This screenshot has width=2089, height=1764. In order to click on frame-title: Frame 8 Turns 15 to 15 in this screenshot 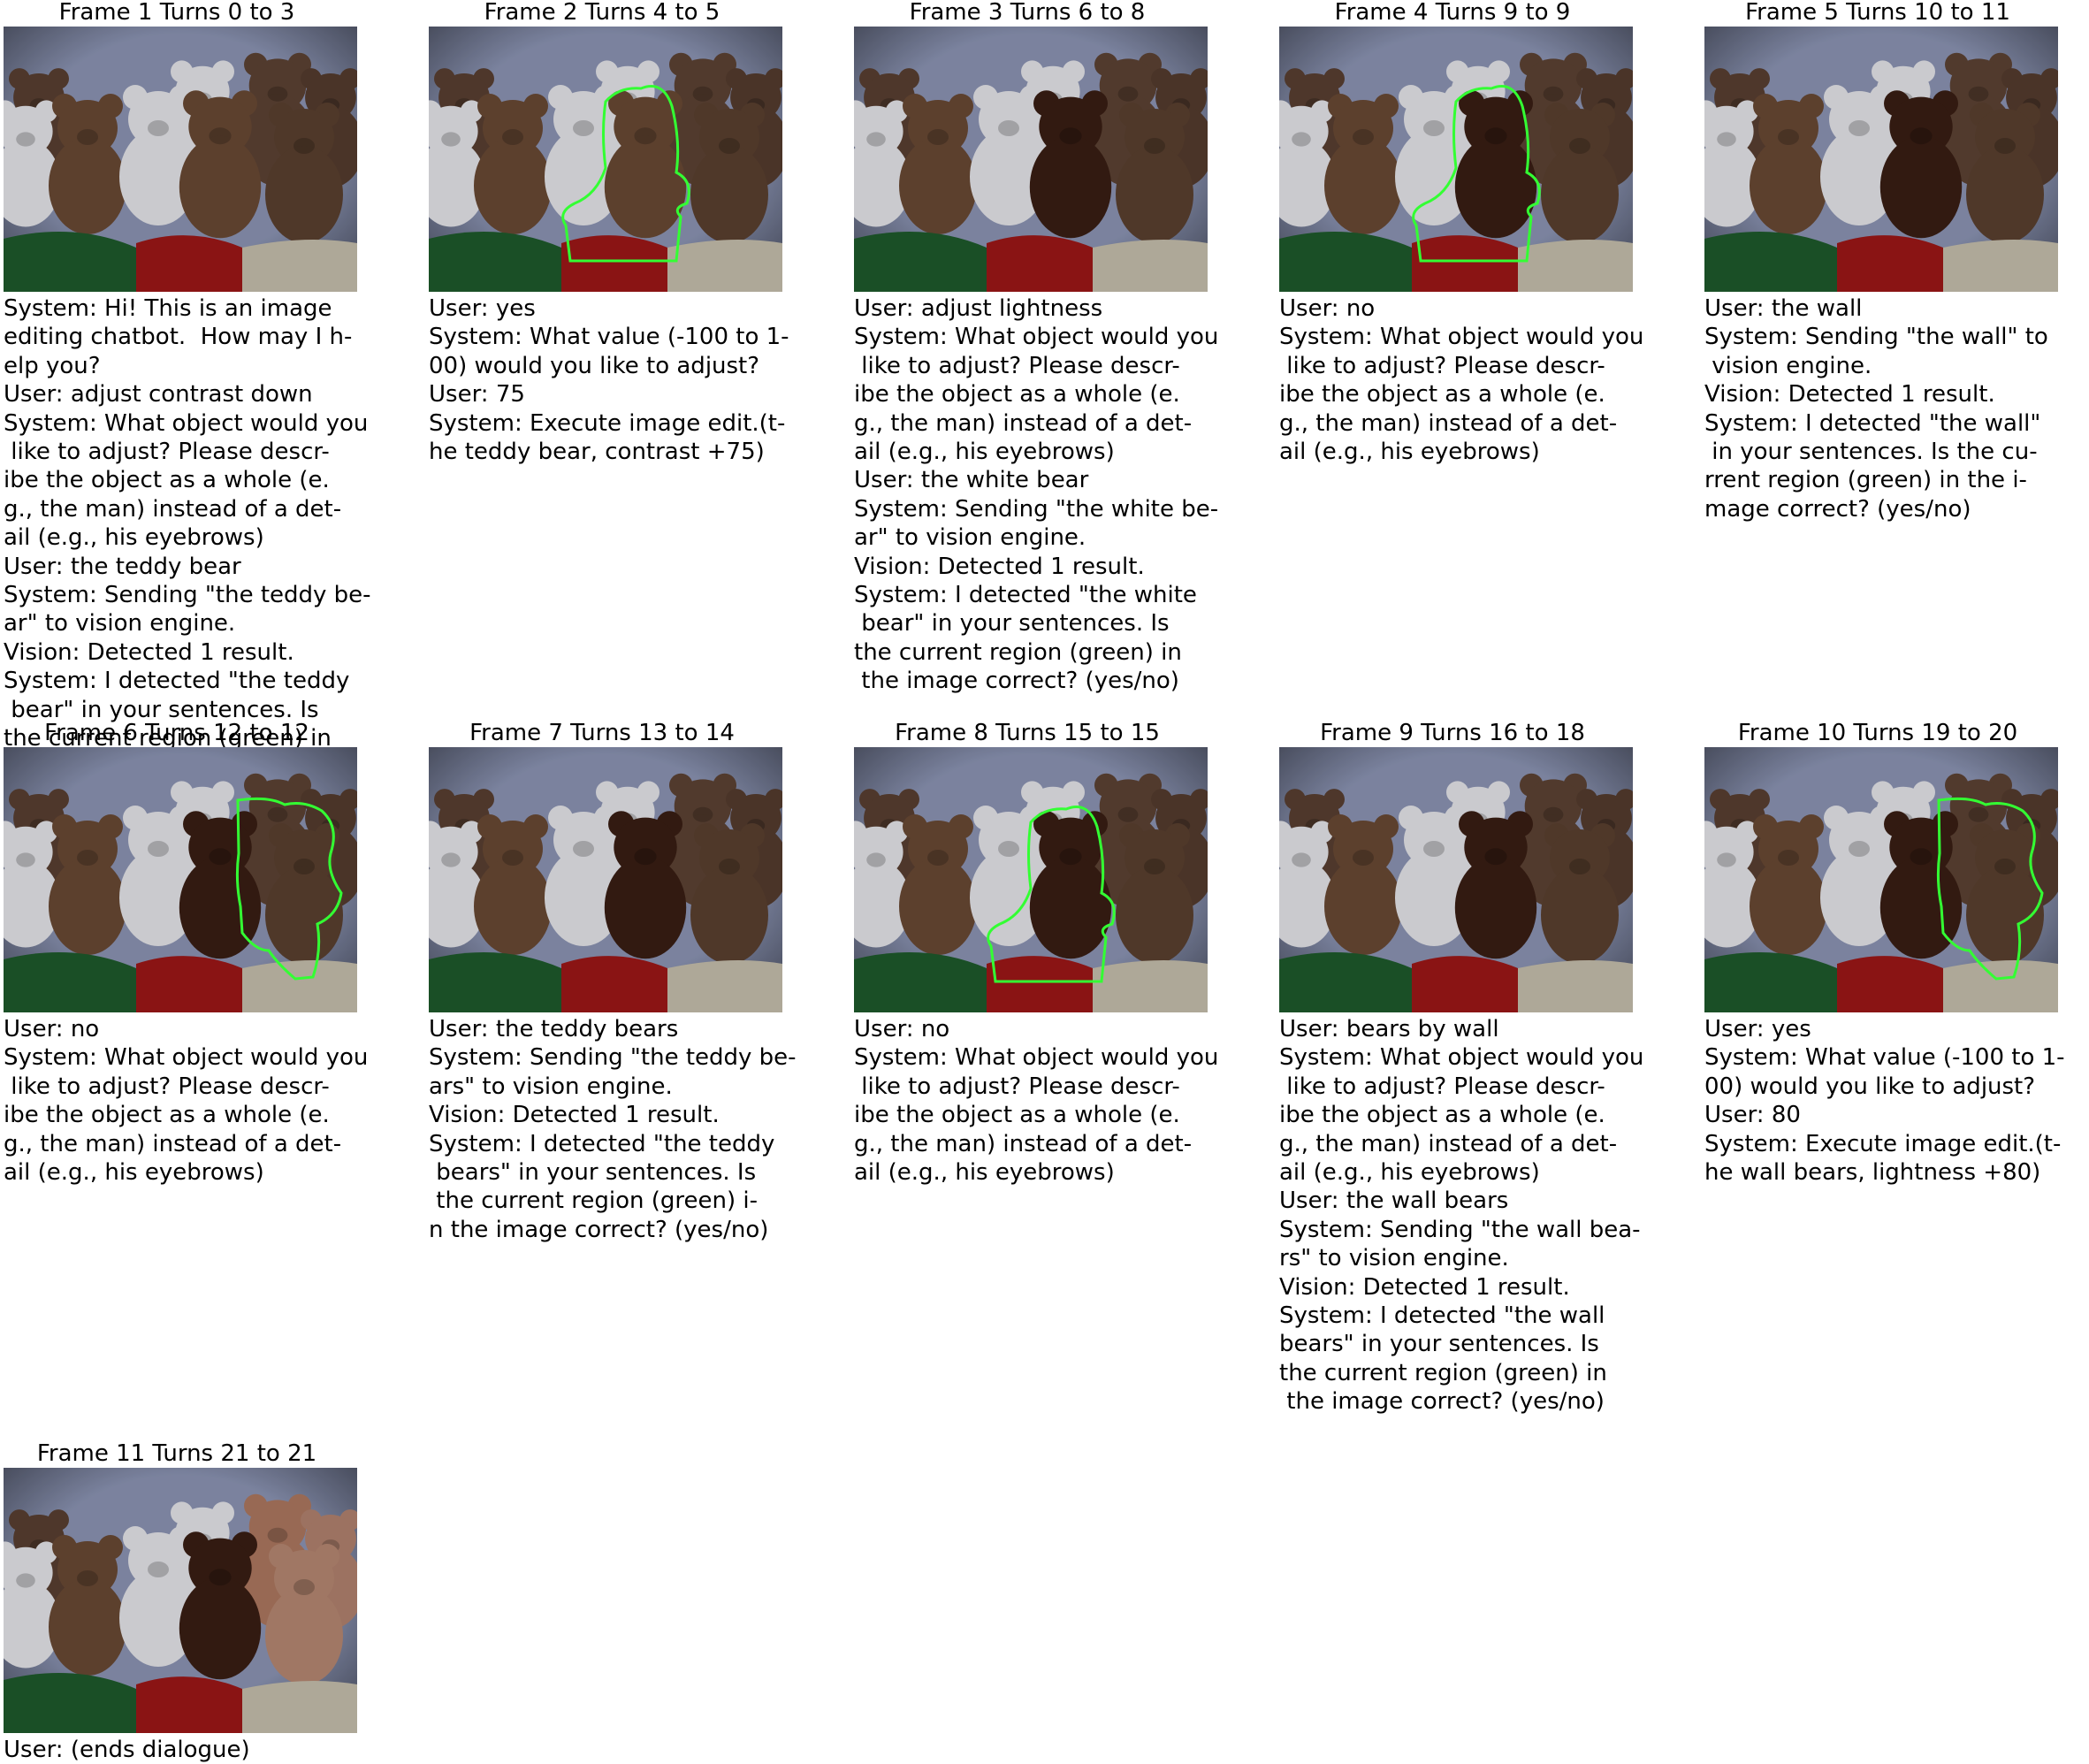, I will do `click(1027, 733)`.